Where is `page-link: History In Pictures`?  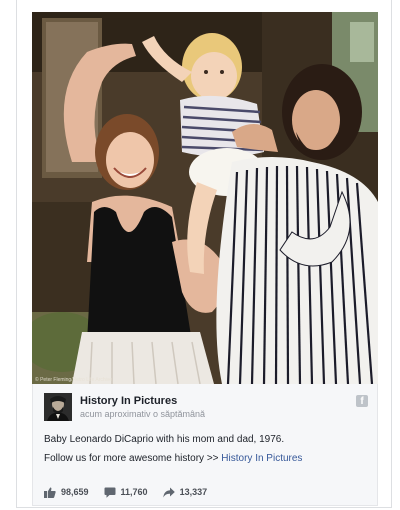 page-link: History In Pictures is located at coordinates (261, 458).